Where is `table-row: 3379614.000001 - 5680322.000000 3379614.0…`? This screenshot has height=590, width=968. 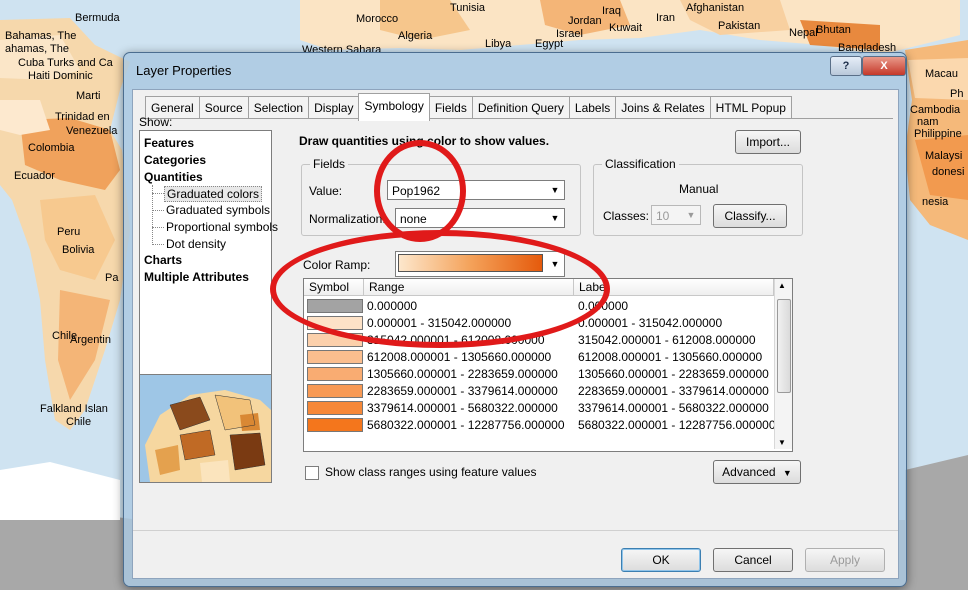 table-row: 3379614.000001 - 5680322.000000 3379614.0… is located at coordinates (539, 408).